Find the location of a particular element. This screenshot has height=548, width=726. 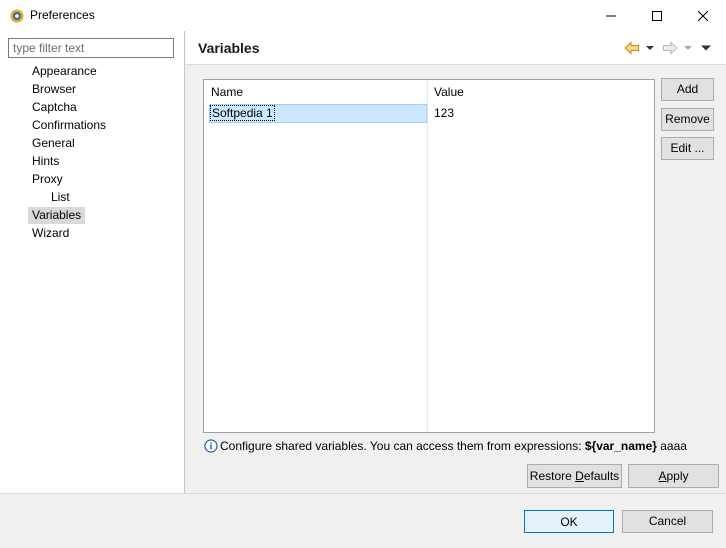

apply-button: Apply is located at coordinates (673, 476).